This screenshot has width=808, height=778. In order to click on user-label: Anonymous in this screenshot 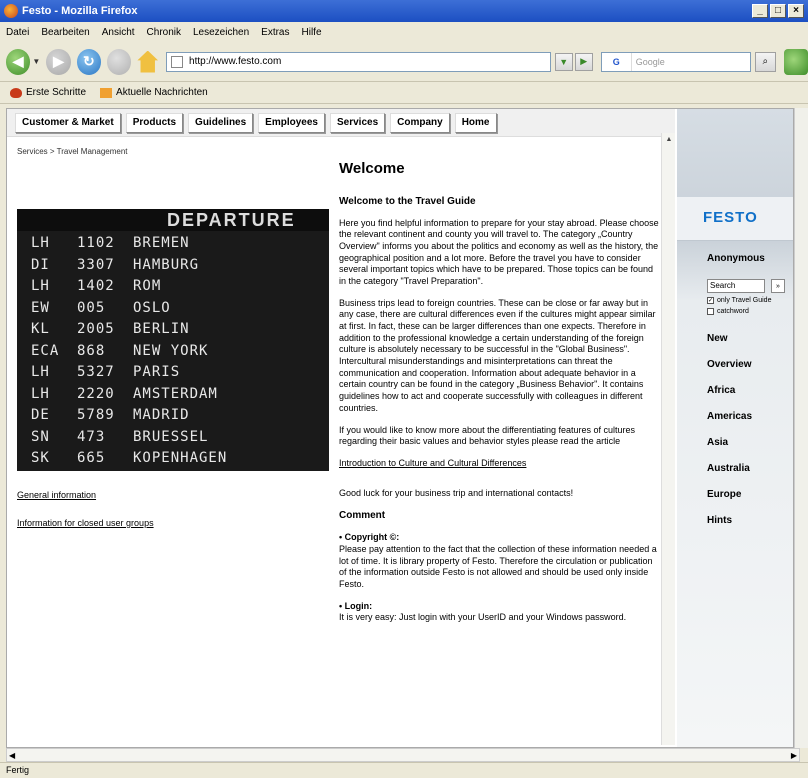, I will do `click(736, 258)`.